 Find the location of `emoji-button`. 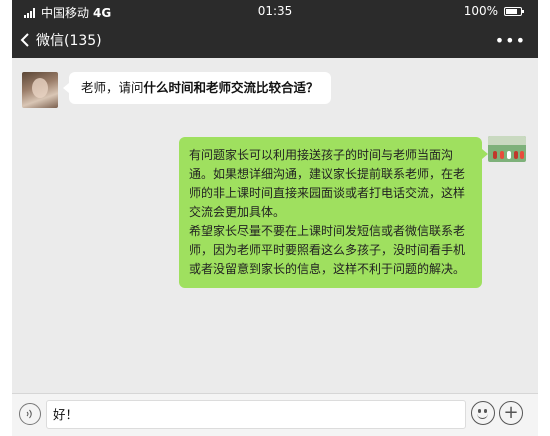

emoji-button is located at coordinates (483, 413).